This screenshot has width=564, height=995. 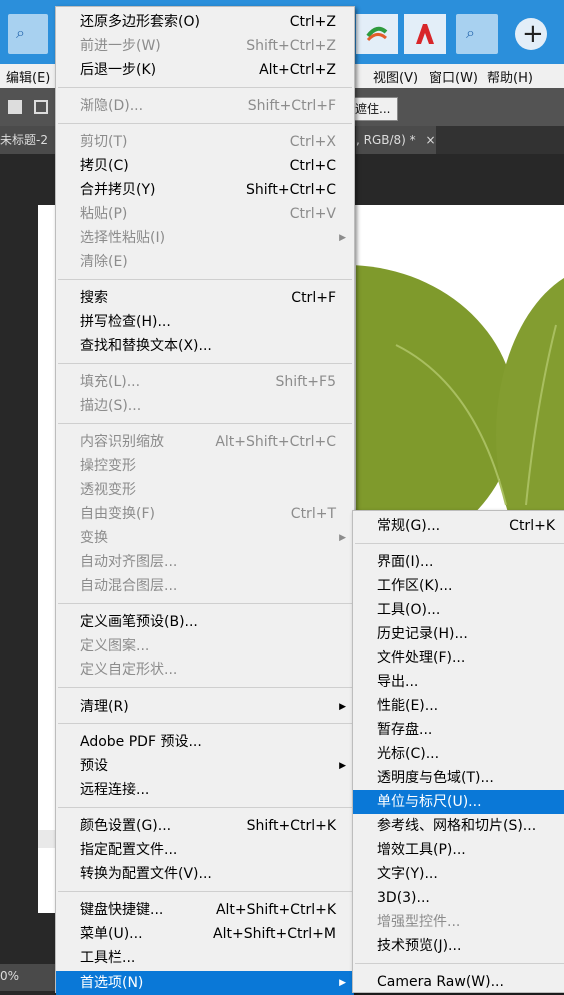 What do you see at coordinates (532, 526) in the screenshot?
I see `menu-item-shortcut: Ctrl+K` at bounding box center [532, 526].